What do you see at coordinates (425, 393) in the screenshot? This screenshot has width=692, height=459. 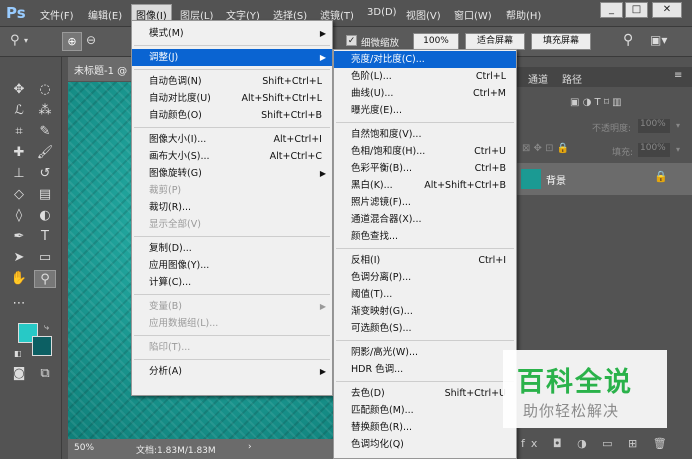 I see `adjust_menu-item: 去色(D) Shift+Ctrl+U` at bounding box center [425, 393].